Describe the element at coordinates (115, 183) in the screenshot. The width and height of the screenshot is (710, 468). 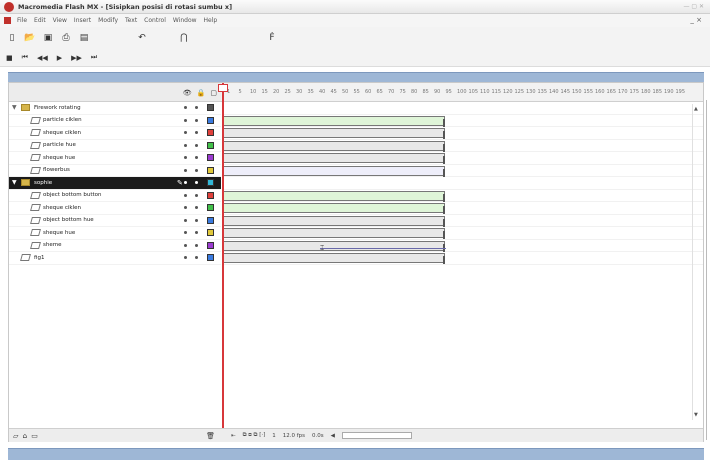
I see `layer-folder-row: ▼ sophie ✎` at that location.